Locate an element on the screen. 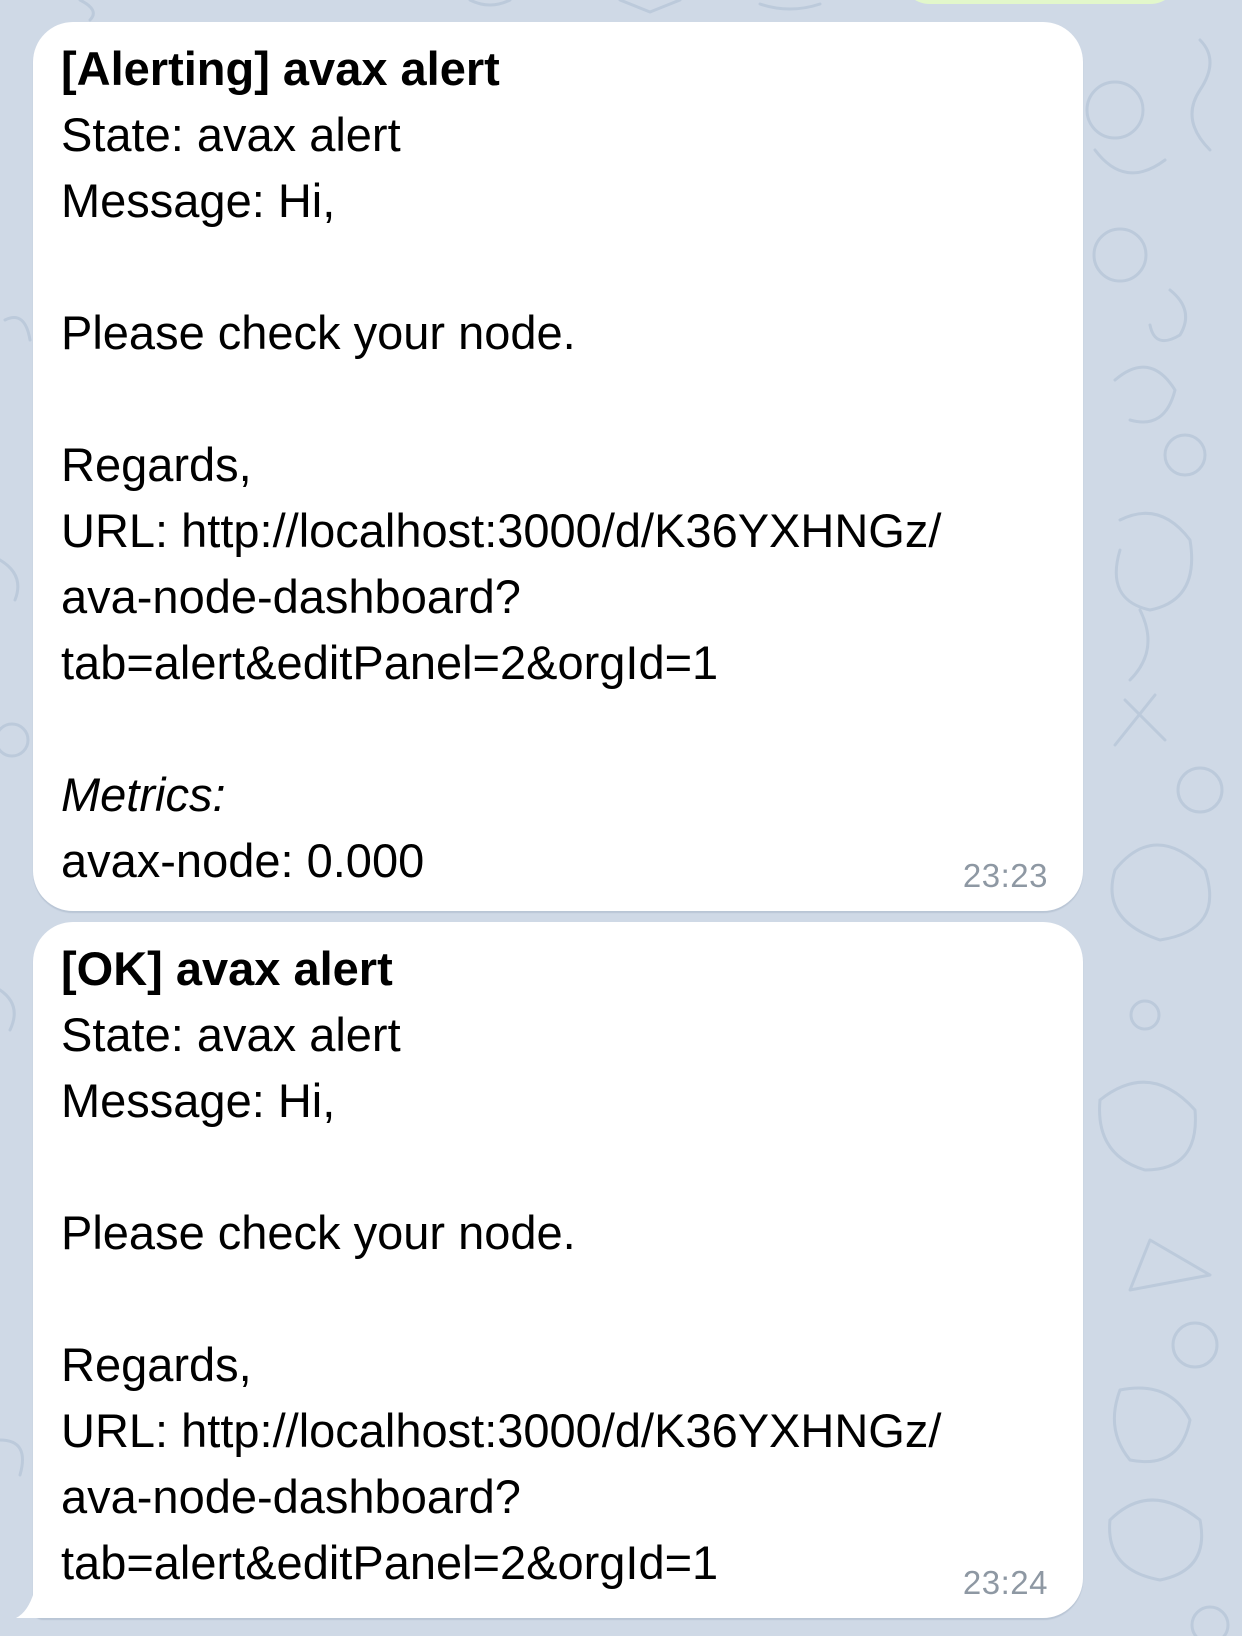 The height and width of the screenshot is (1636, 1242). message-timestamp: 23:24 is located at coordinates (1005, 1582).